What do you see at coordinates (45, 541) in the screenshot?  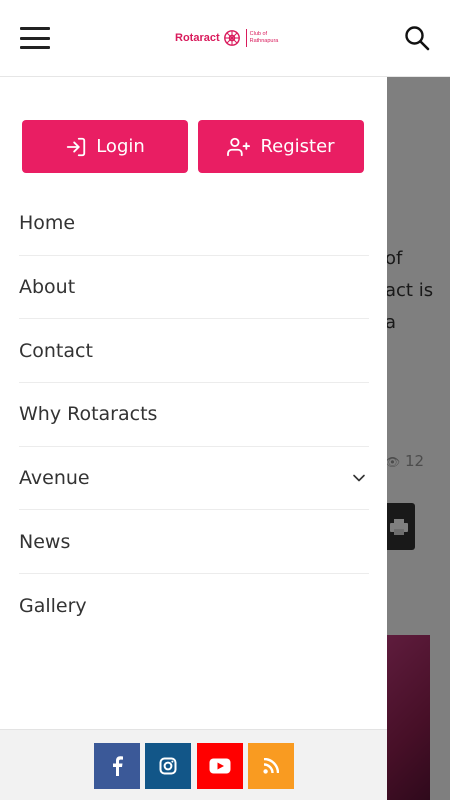 I see `menu-item-label: News` at bounding box center [45, 541].